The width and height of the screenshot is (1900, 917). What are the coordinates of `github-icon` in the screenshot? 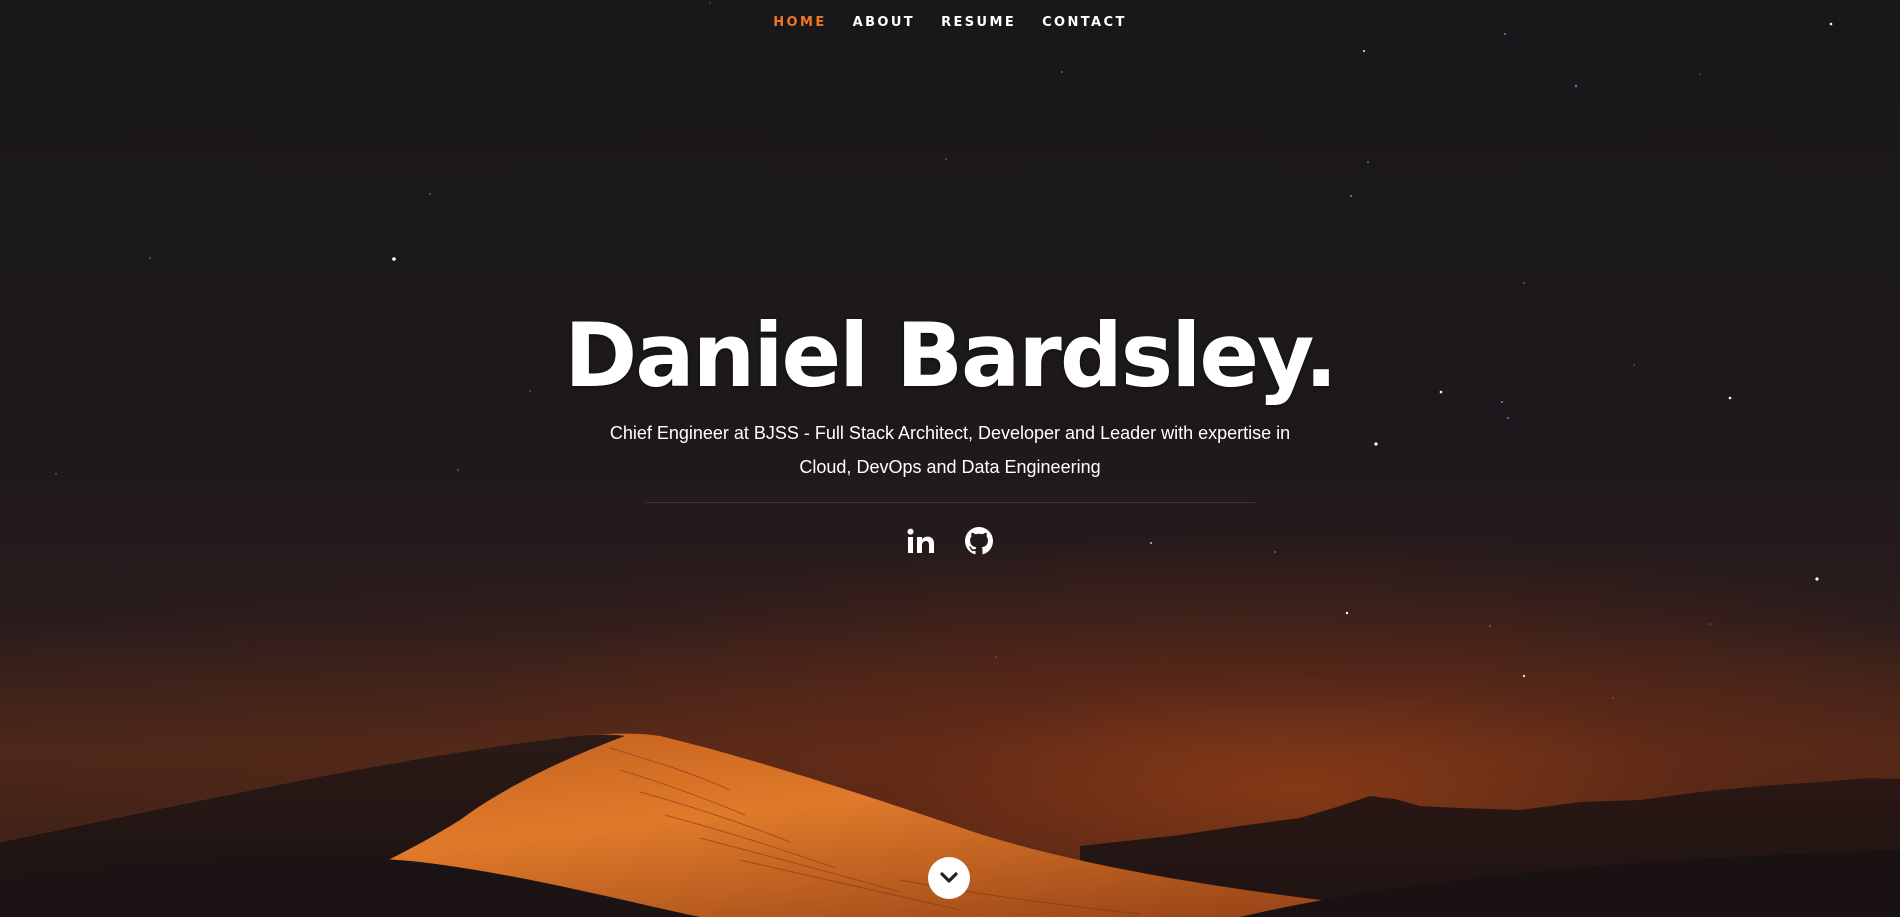 It's located at (979, 541).